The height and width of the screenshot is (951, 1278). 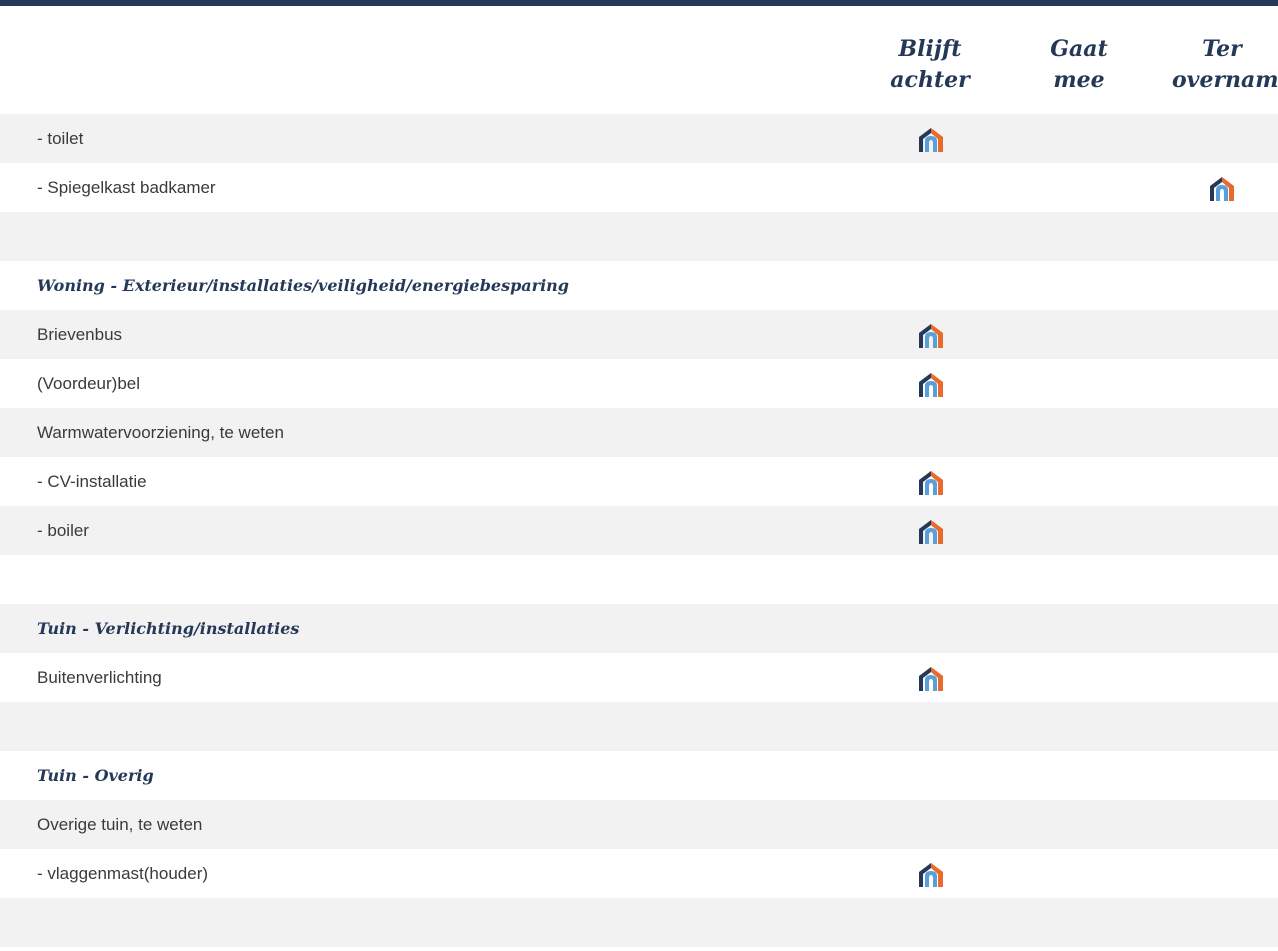 I want to click on item-label: Overige tuin, te weten, so click(x=120, y=824).